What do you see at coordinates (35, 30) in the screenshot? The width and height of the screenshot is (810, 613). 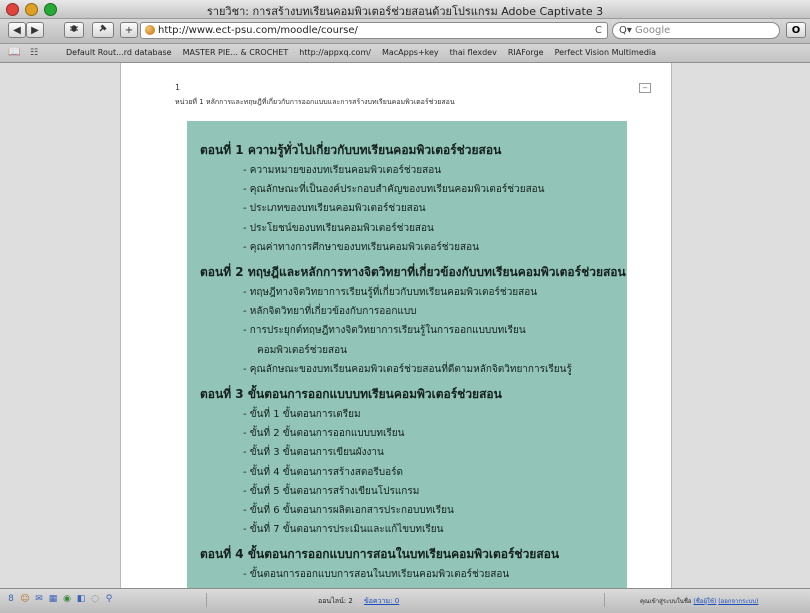 I see `forward-button: ▶` at bounding box center [35, 30].